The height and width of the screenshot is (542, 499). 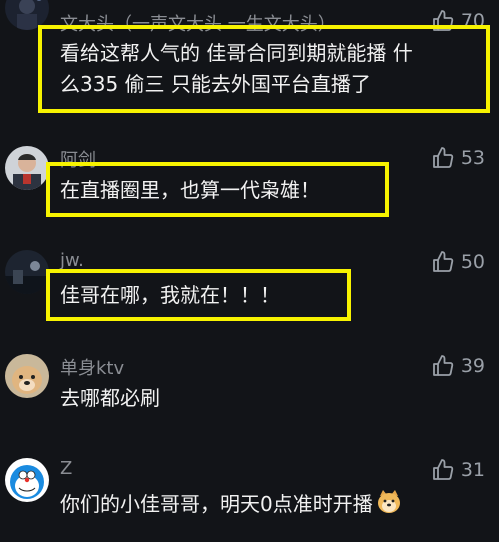 I want to click on comment-text-line: 在直播圈里，也算一代枭雄！, so click(x=190, y=190).